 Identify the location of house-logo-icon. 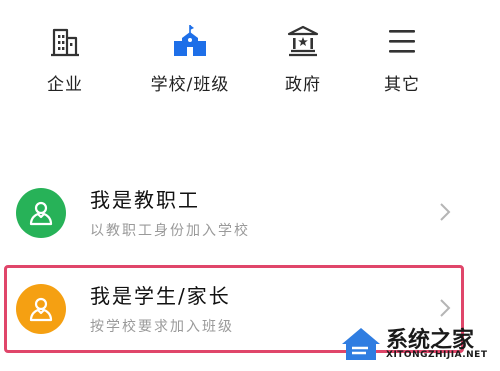
(361, 344).